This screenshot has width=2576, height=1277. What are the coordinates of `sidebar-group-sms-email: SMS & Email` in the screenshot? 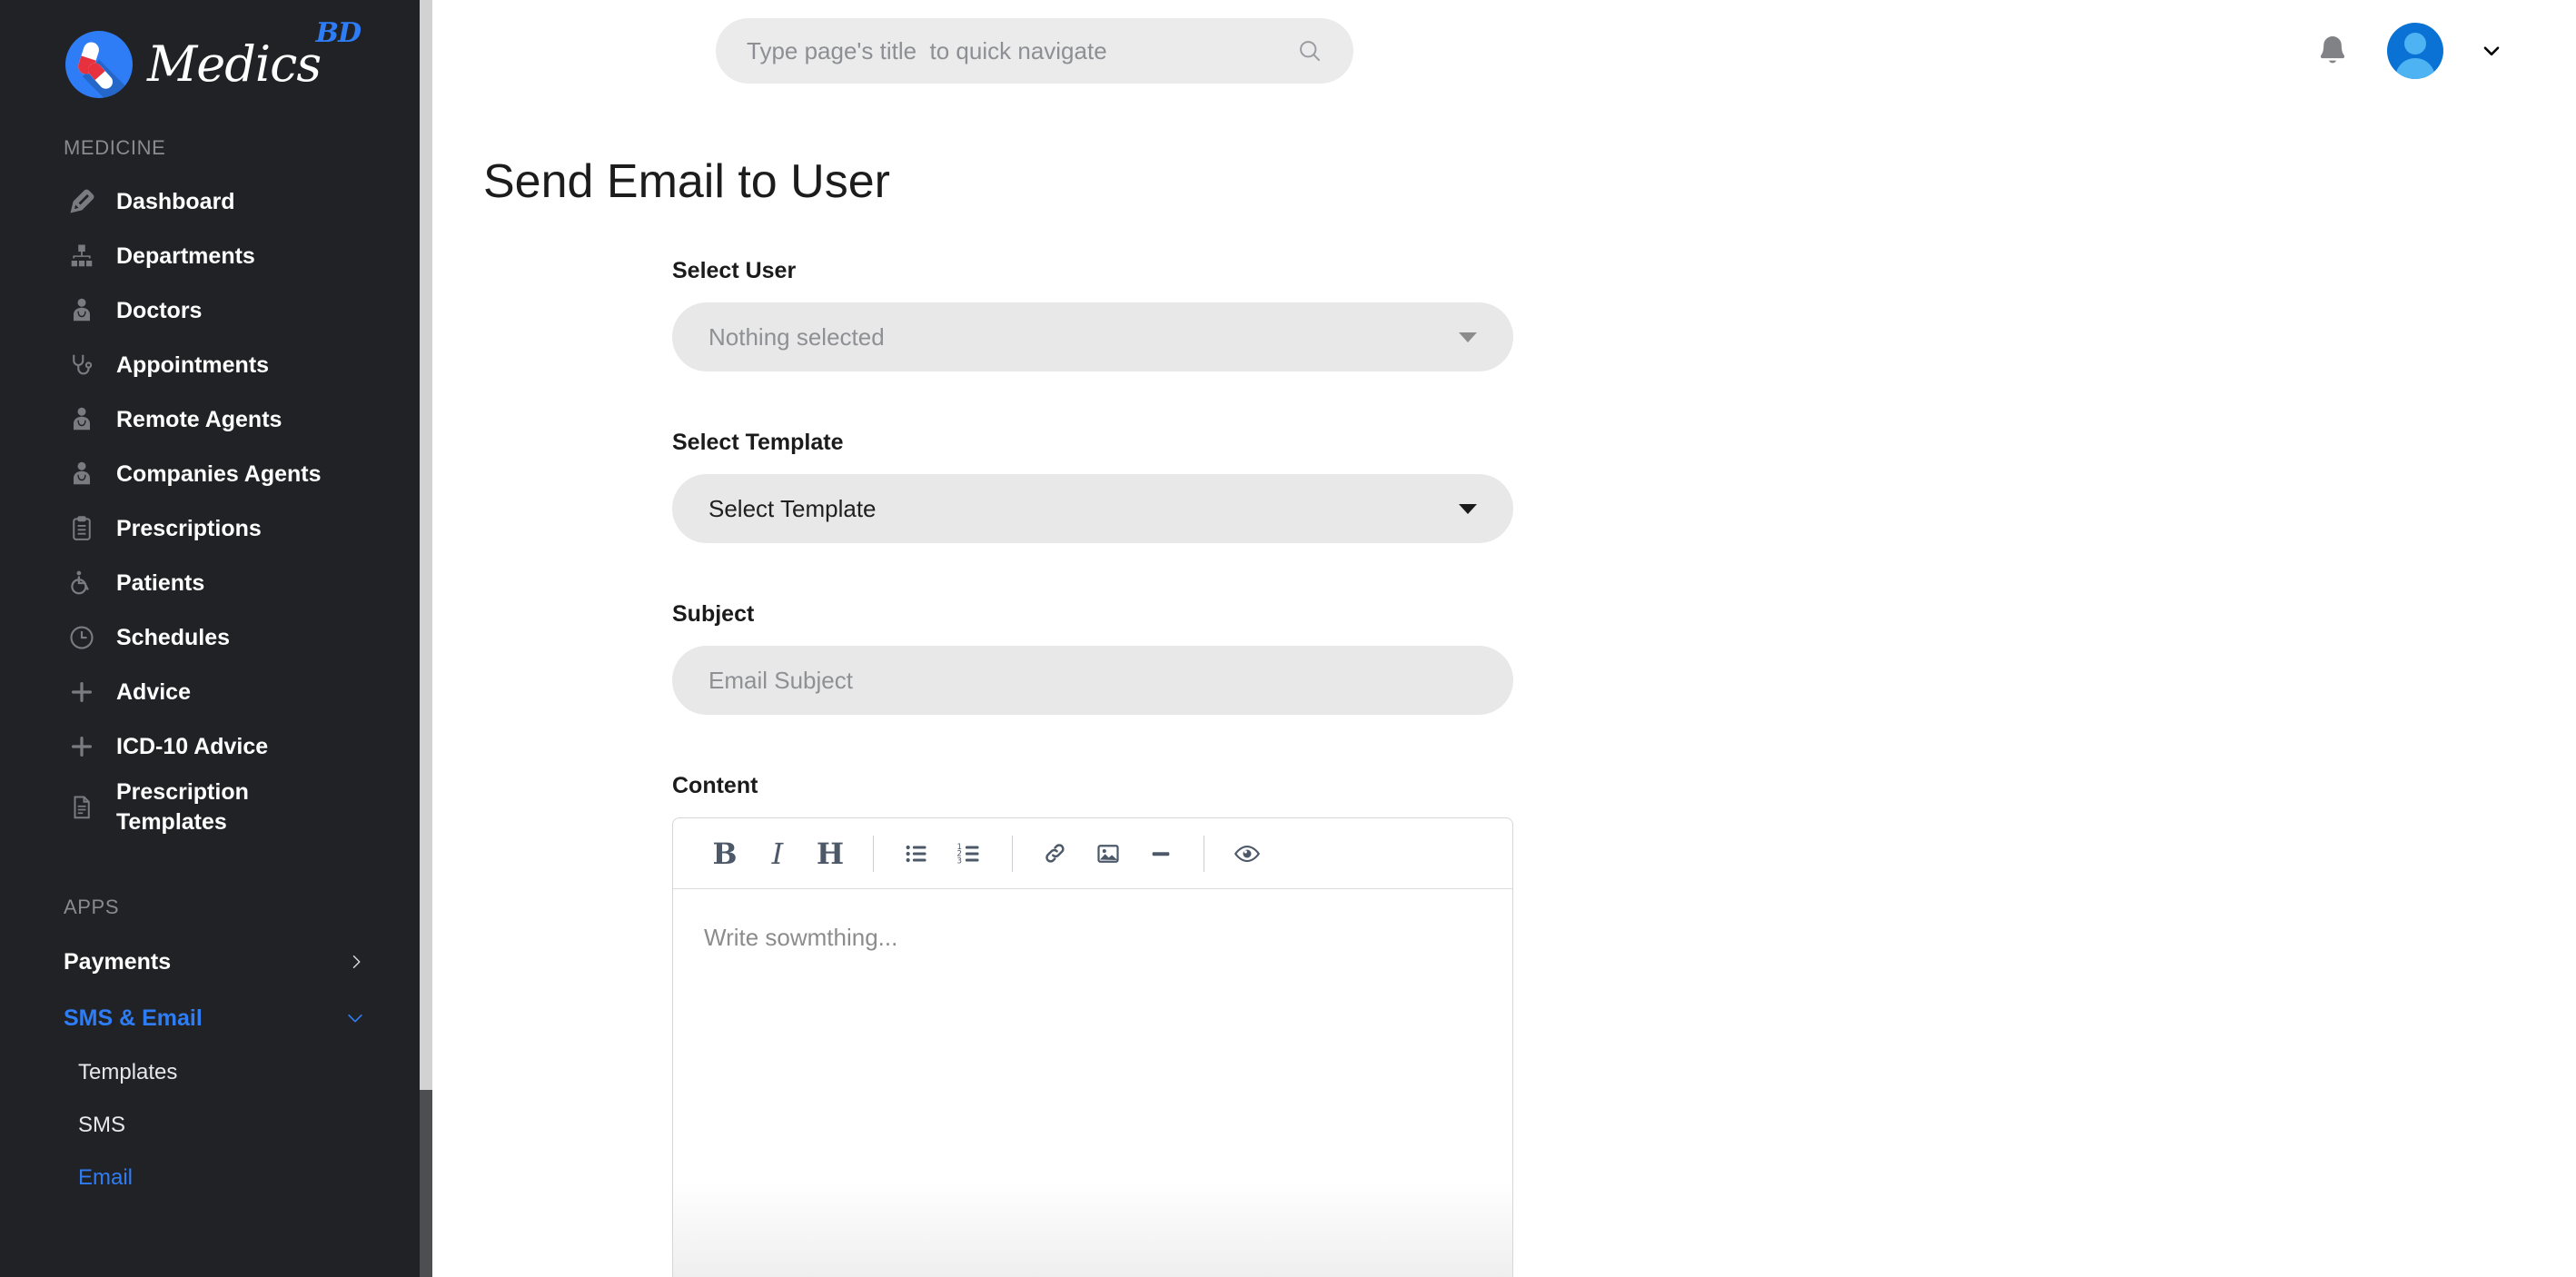 It's located at (210, 1018).